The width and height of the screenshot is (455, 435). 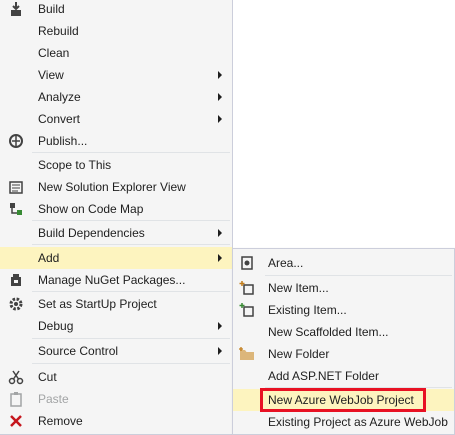 What do you see at coordinates (343, 422) in the screenshot?
I see `submenu-item-existing-project-as-azure-webjob: Existing Project as Azure WebJob` at bounding box center [343, 422].